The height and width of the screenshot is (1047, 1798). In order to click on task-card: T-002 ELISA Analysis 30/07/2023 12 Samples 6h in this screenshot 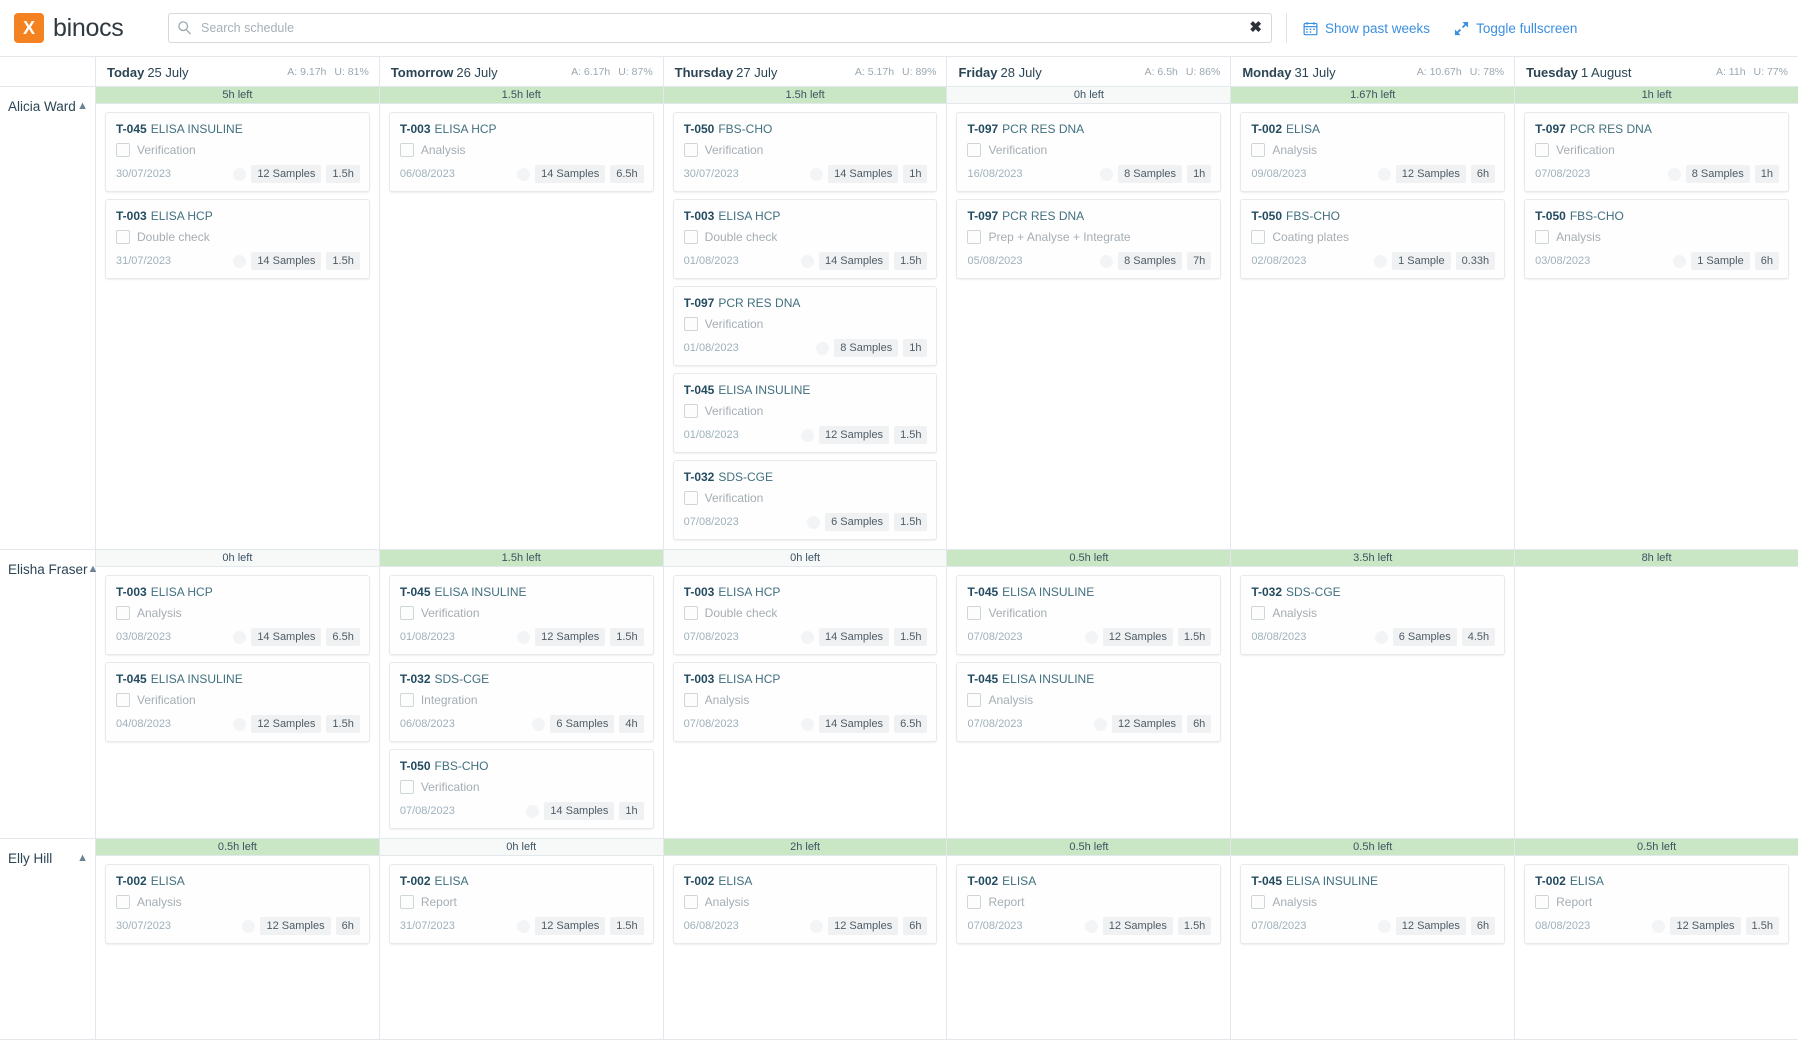, I will do `click(237, 904)`.